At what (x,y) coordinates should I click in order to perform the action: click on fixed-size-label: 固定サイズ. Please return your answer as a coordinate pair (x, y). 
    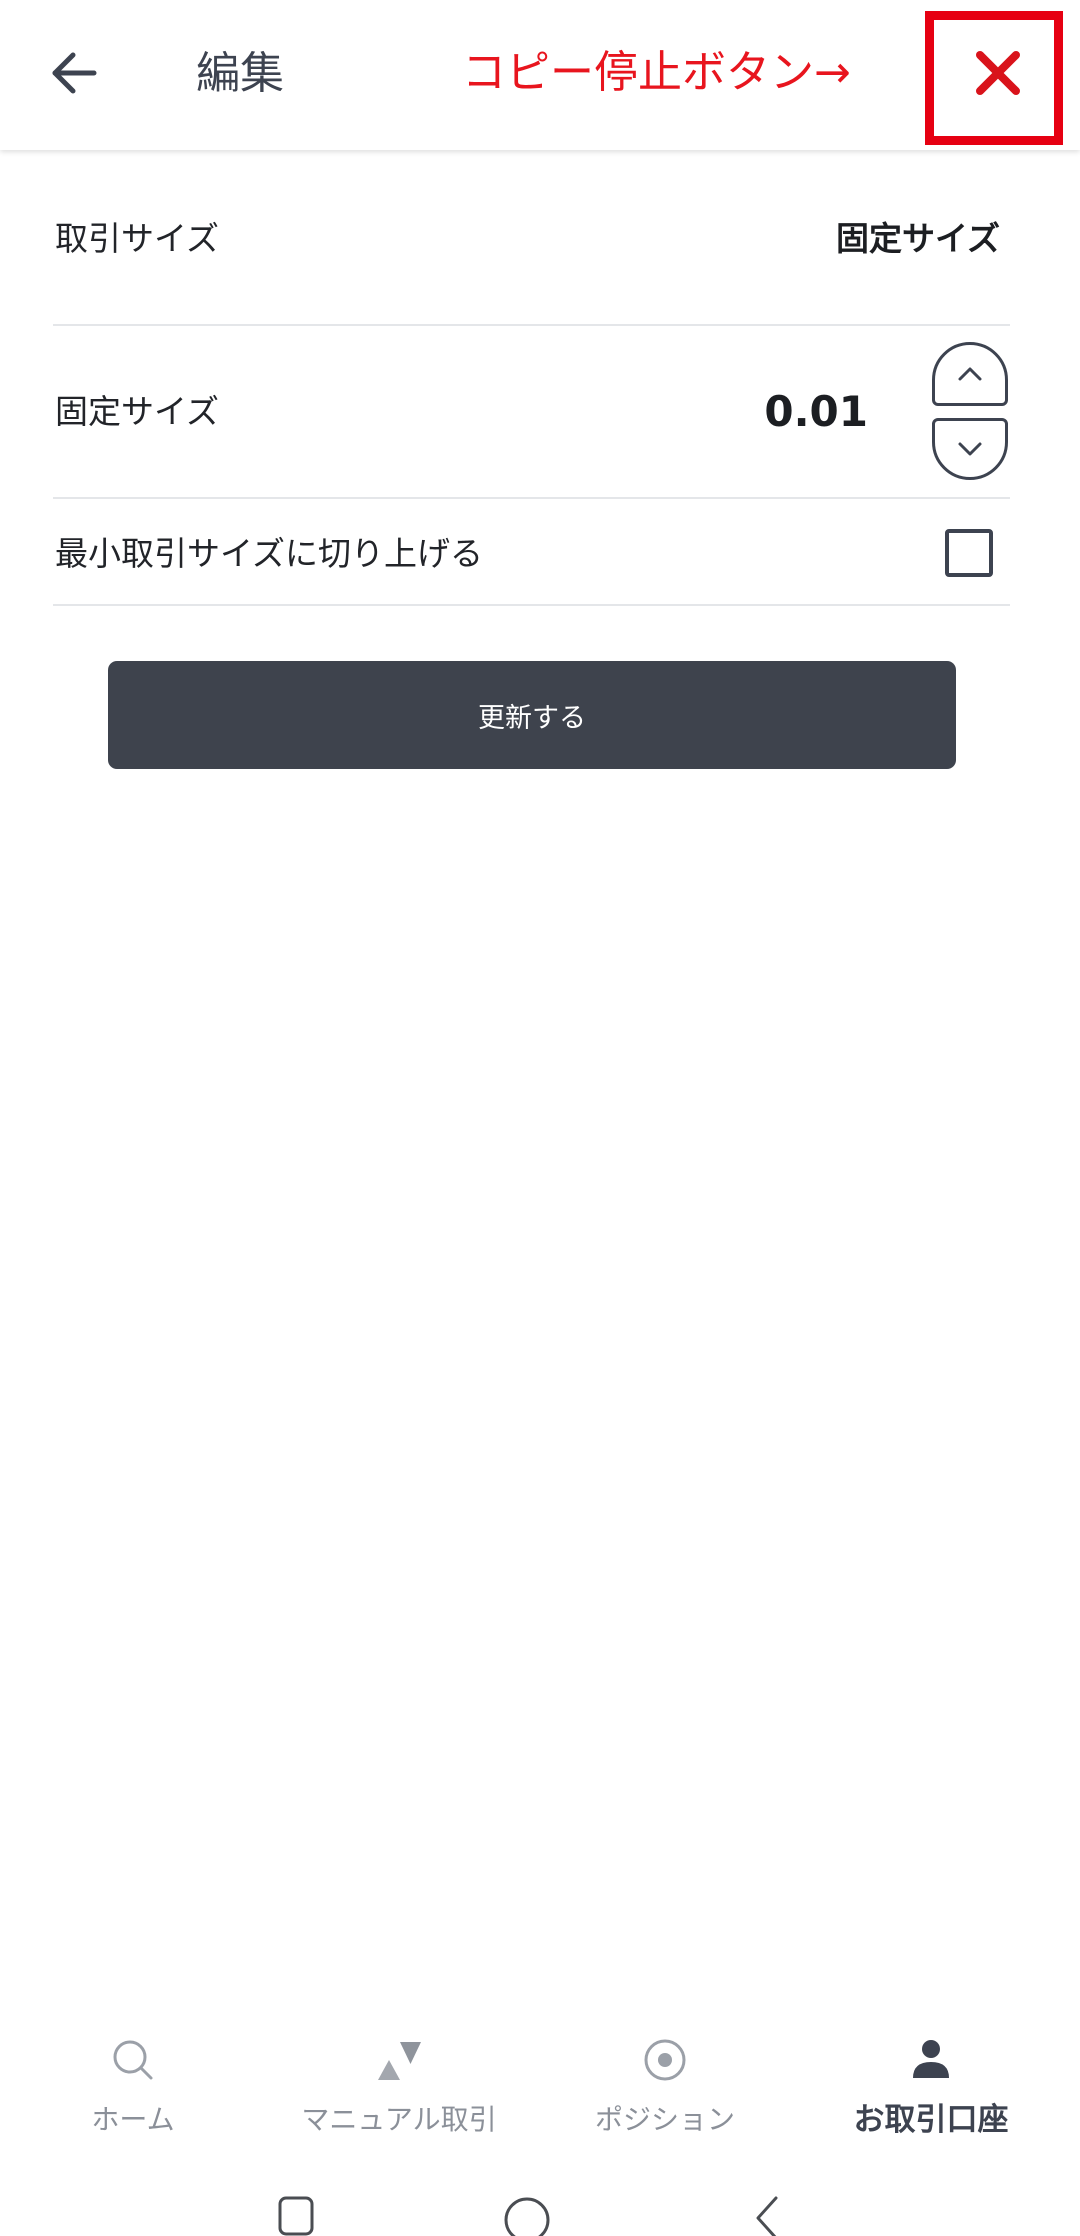
    Looking at the image, I should click on (137, 411).